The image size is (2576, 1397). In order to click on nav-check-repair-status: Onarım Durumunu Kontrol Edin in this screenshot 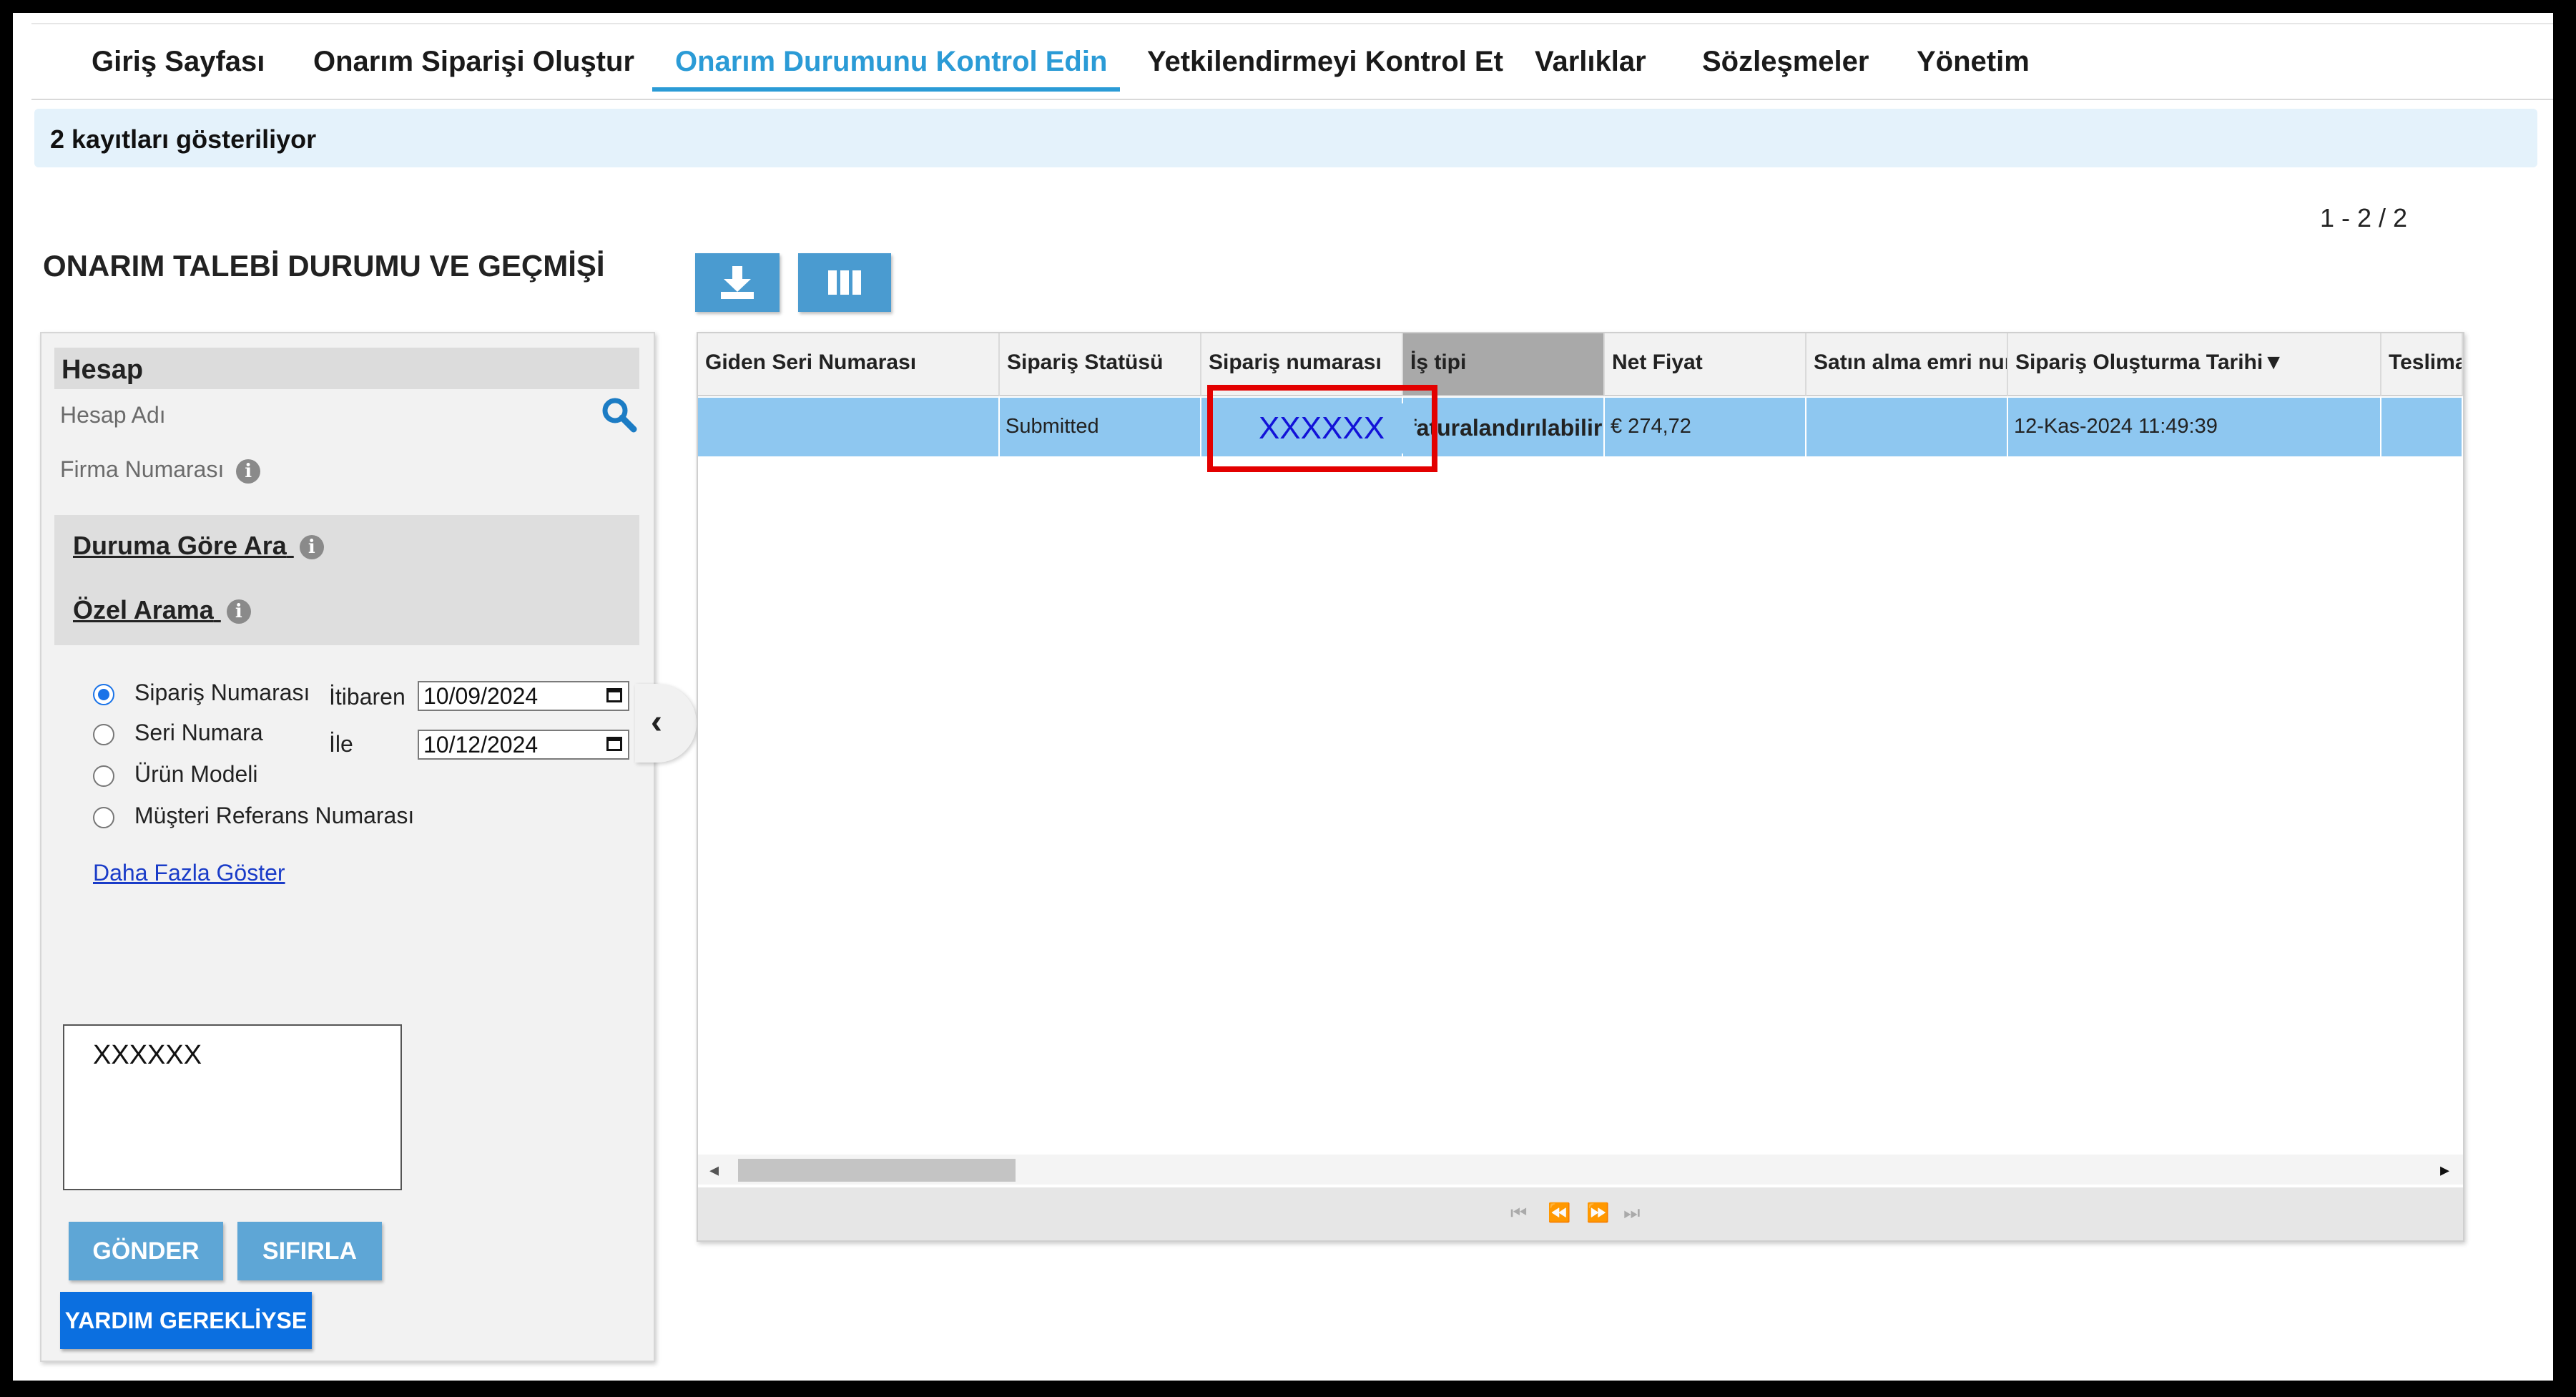, I will do `click(891, 62)`.